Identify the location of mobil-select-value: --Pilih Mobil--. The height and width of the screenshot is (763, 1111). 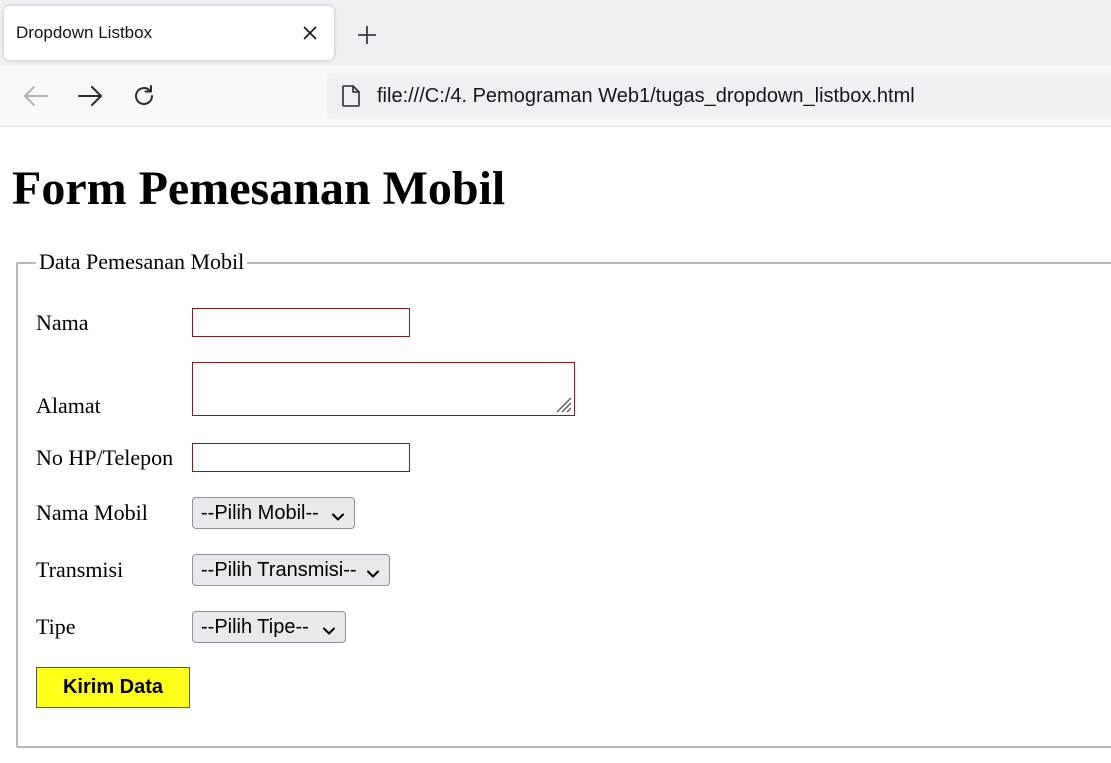
(260, 512).